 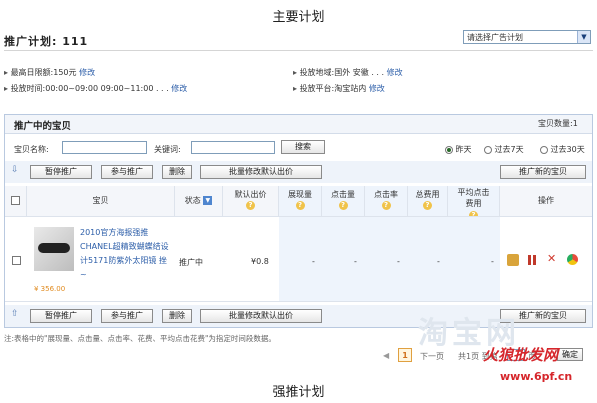 What do you see at coordinates (438, 261) in the screenshot?
I see `cost-value: -` at bounding box center [438, 261].